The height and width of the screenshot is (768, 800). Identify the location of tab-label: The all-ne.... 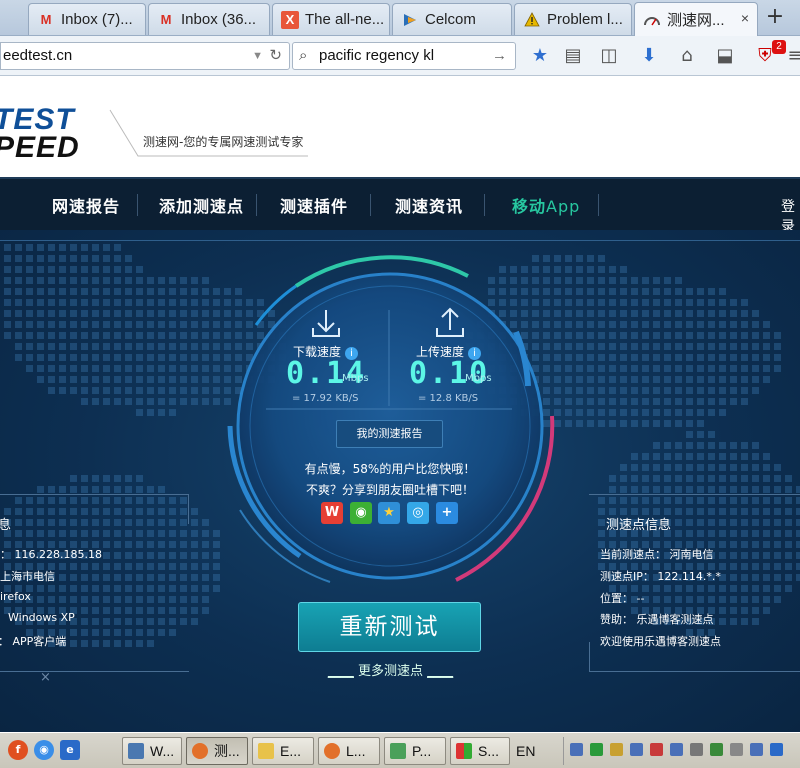
(345, 19).